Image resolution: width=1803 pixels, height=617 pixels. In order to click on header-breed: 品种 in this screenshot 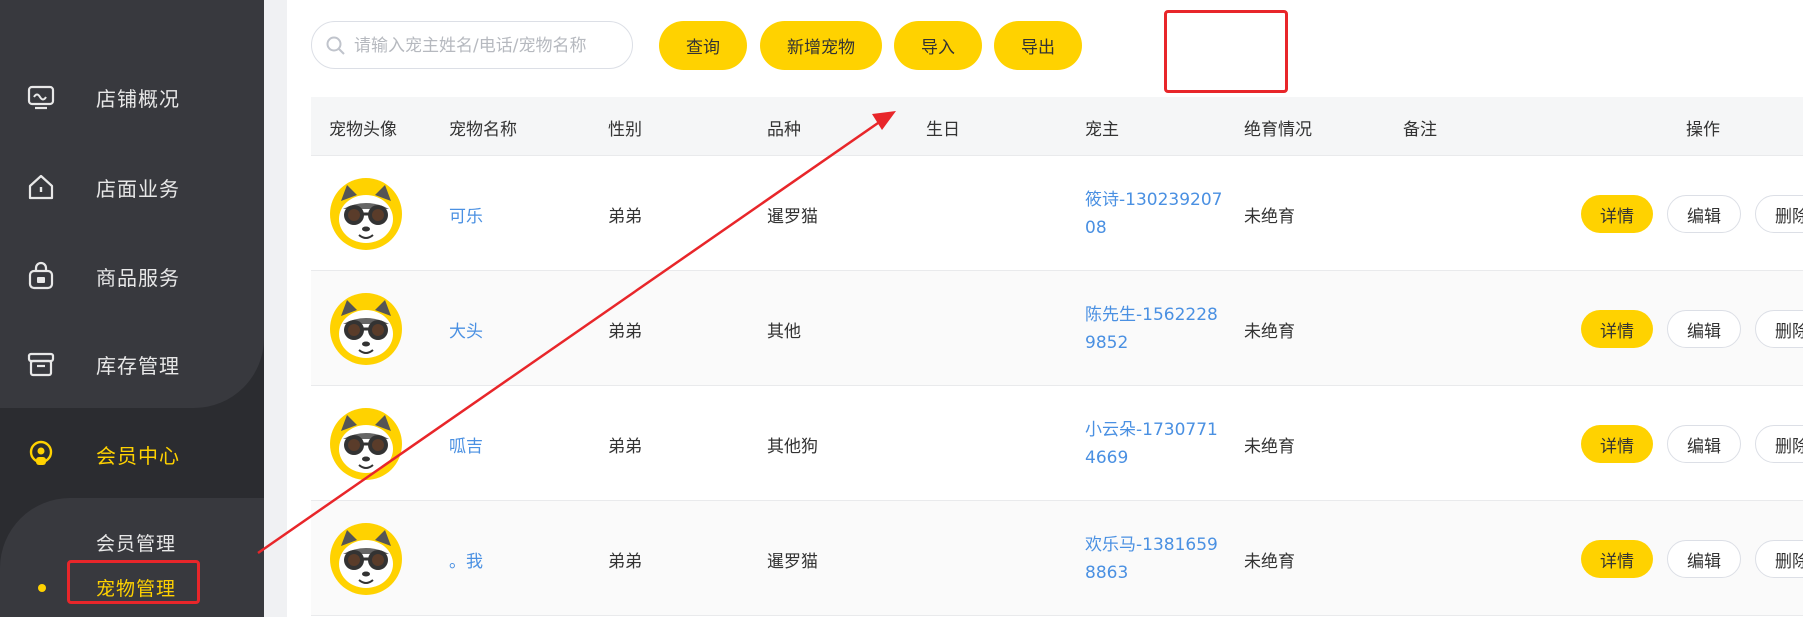, I will do `click(784, 130)`.